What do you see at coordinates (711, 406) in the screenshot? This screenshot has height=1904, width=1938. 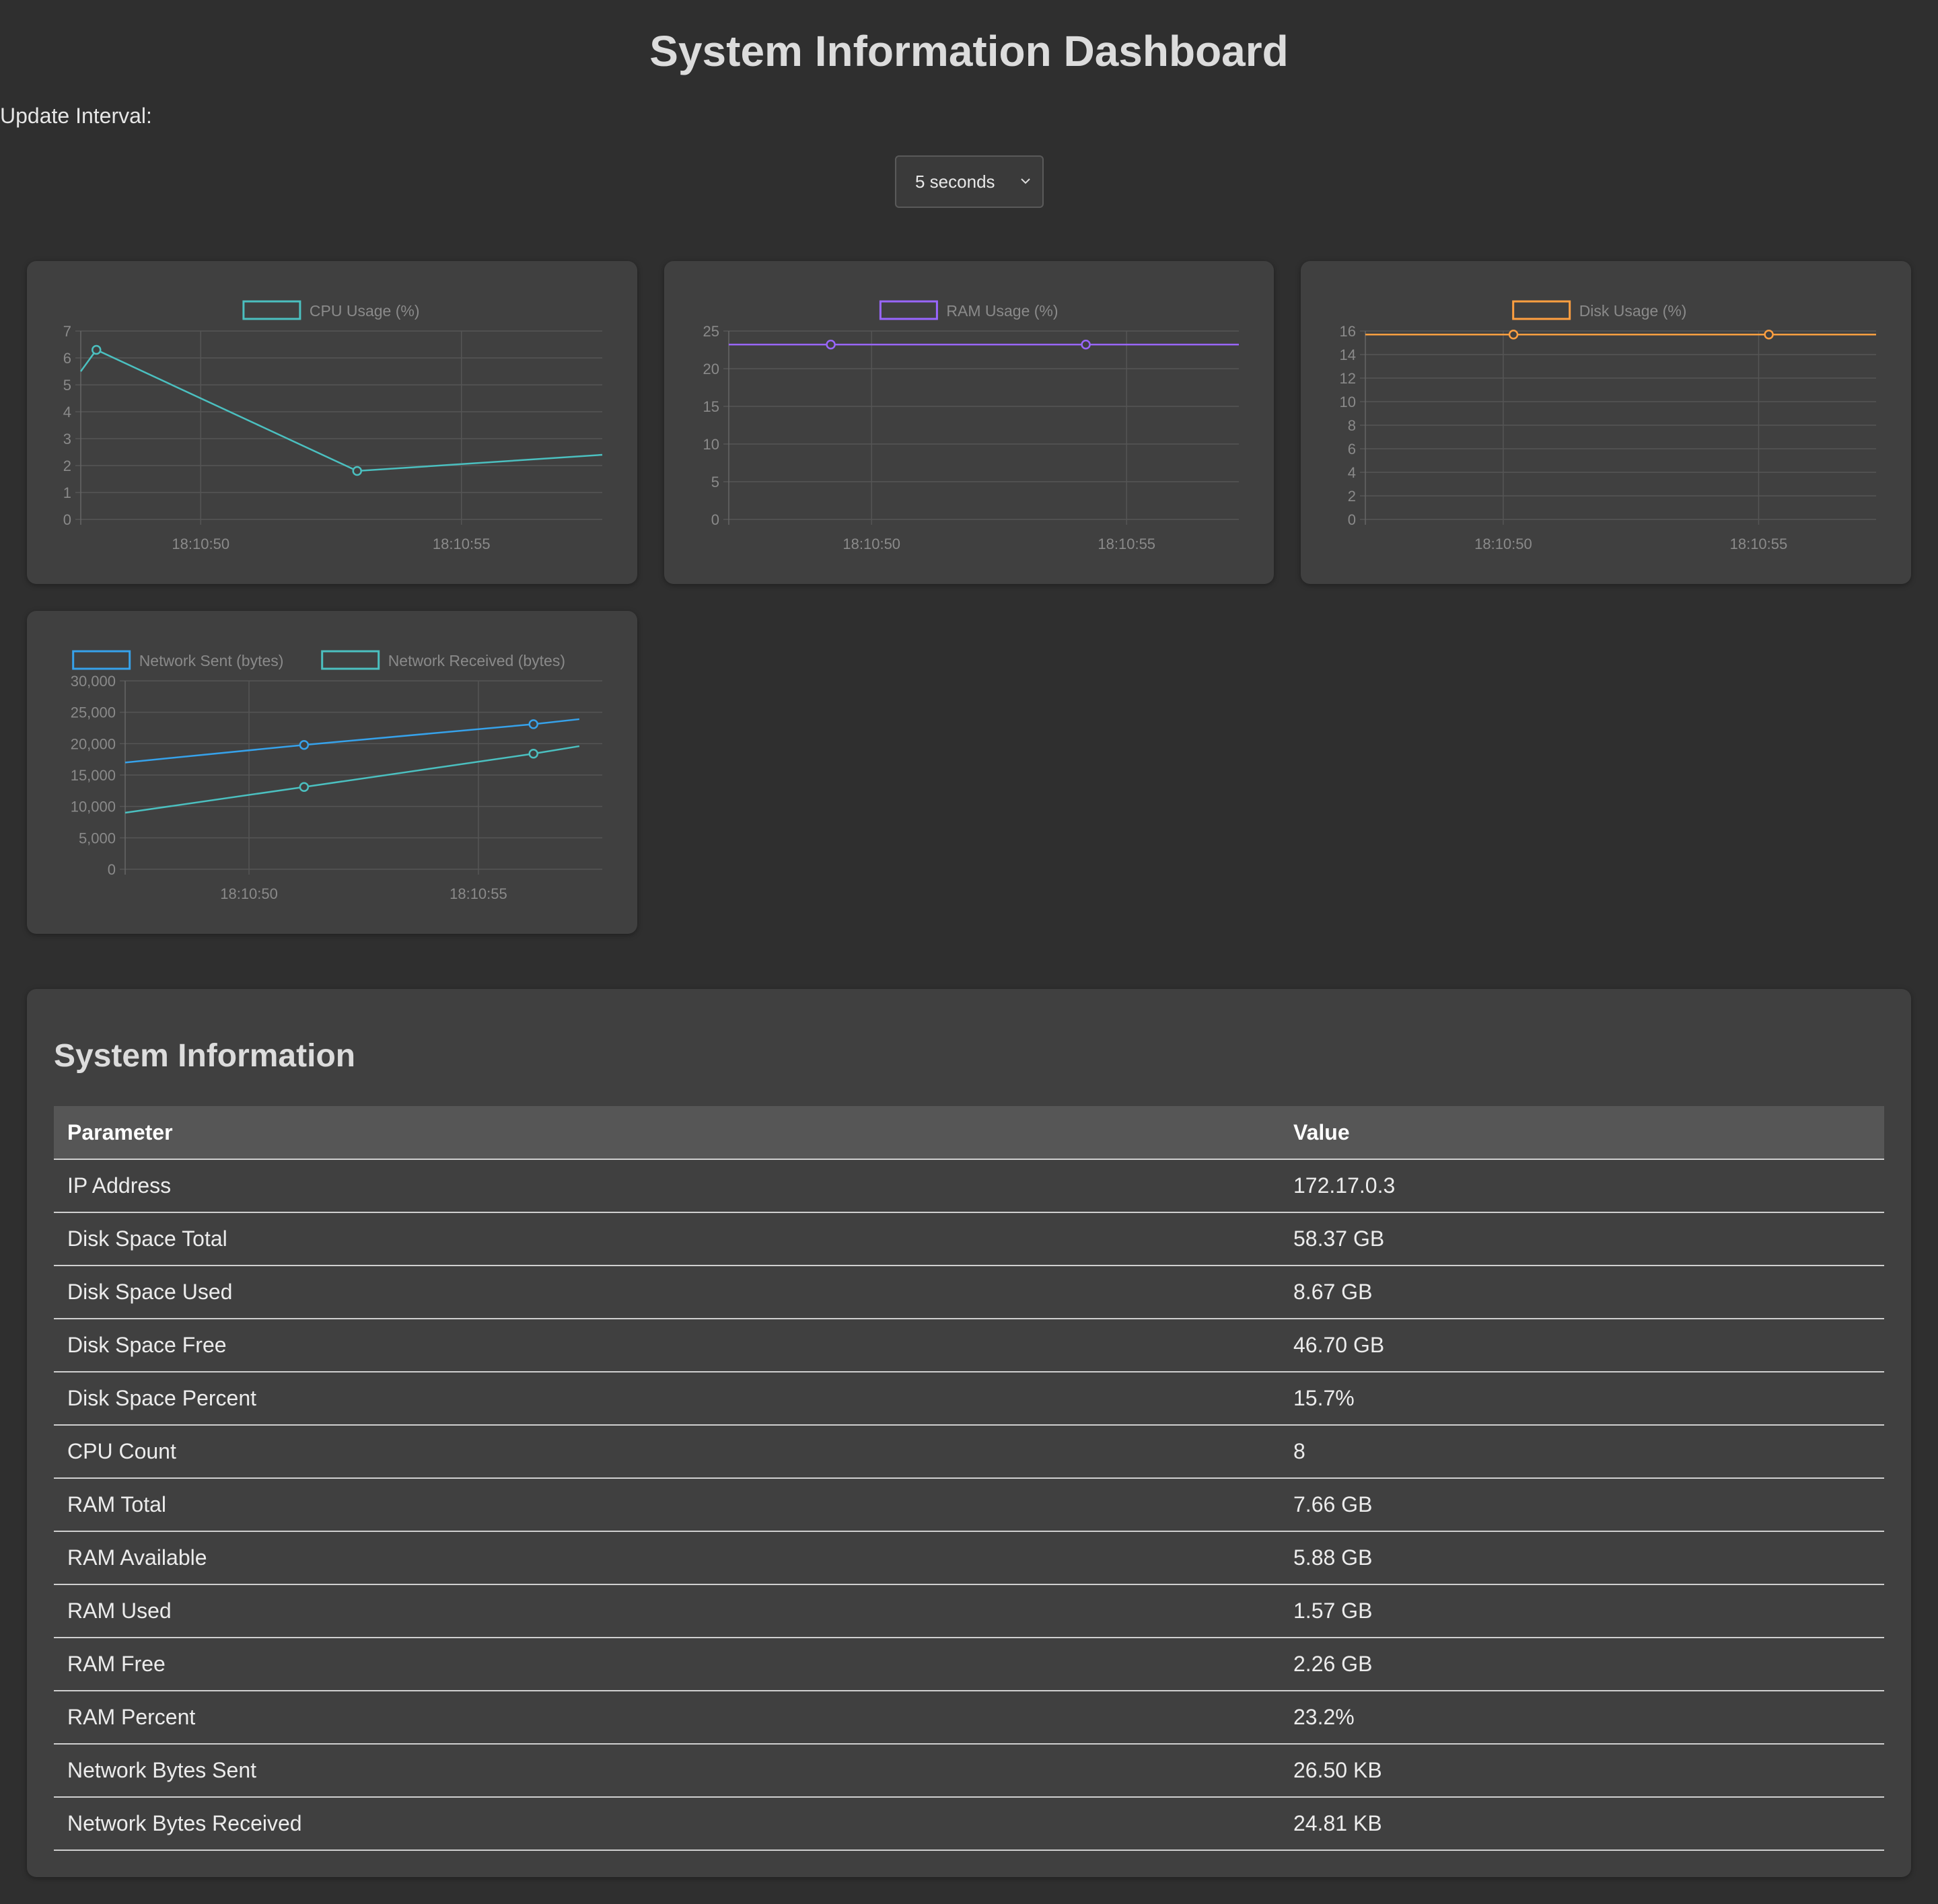 I see `y-tick-label: 15` at bounding box center [711, 406].